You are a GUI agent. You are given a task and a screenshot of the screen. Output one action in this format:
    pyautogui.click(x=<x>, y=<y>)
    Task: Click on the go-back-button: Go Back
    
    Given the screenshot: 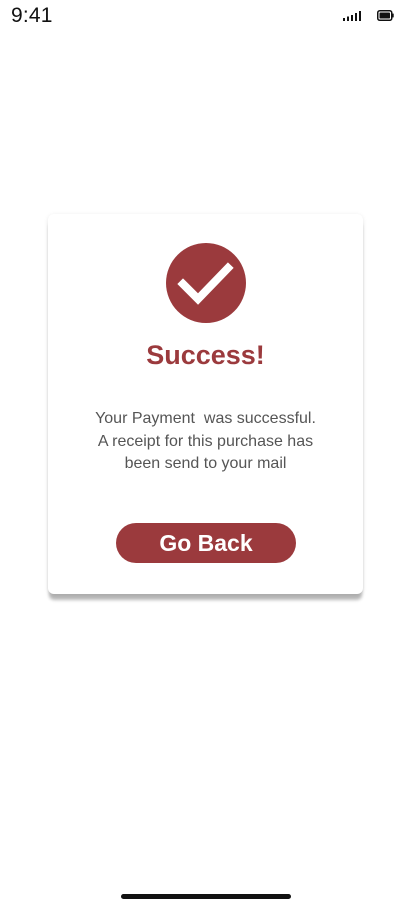 What is the action you would take?
    pyautogui.click(x=206, y=543)
    